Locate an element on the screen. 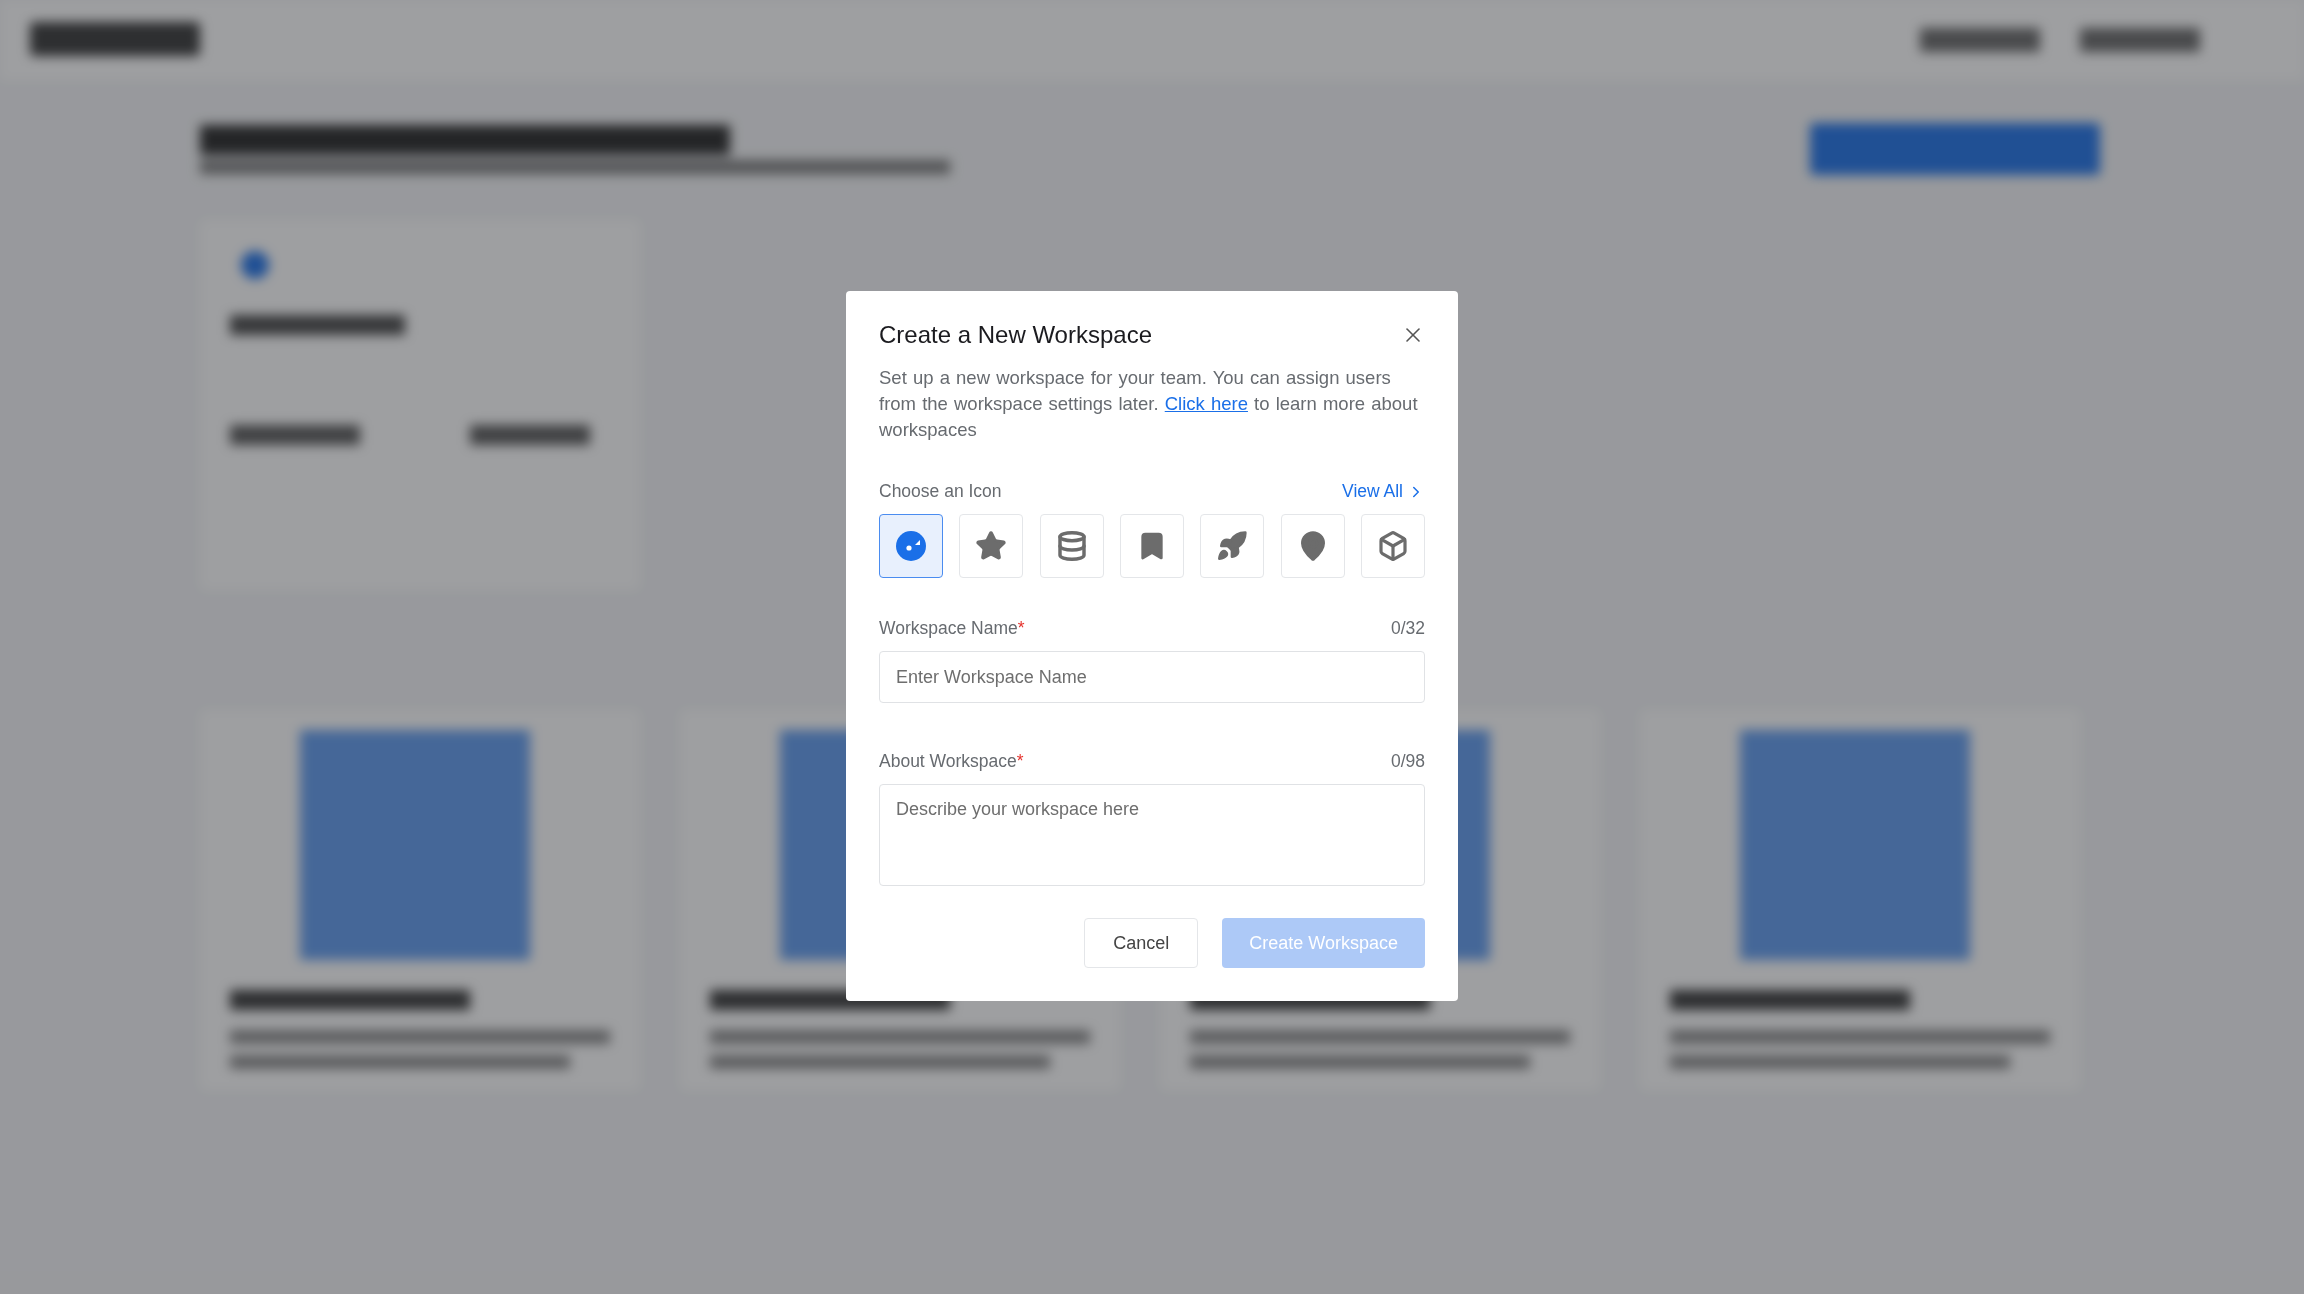  field-label: About Workspace* is located at coordinates (951, 761).